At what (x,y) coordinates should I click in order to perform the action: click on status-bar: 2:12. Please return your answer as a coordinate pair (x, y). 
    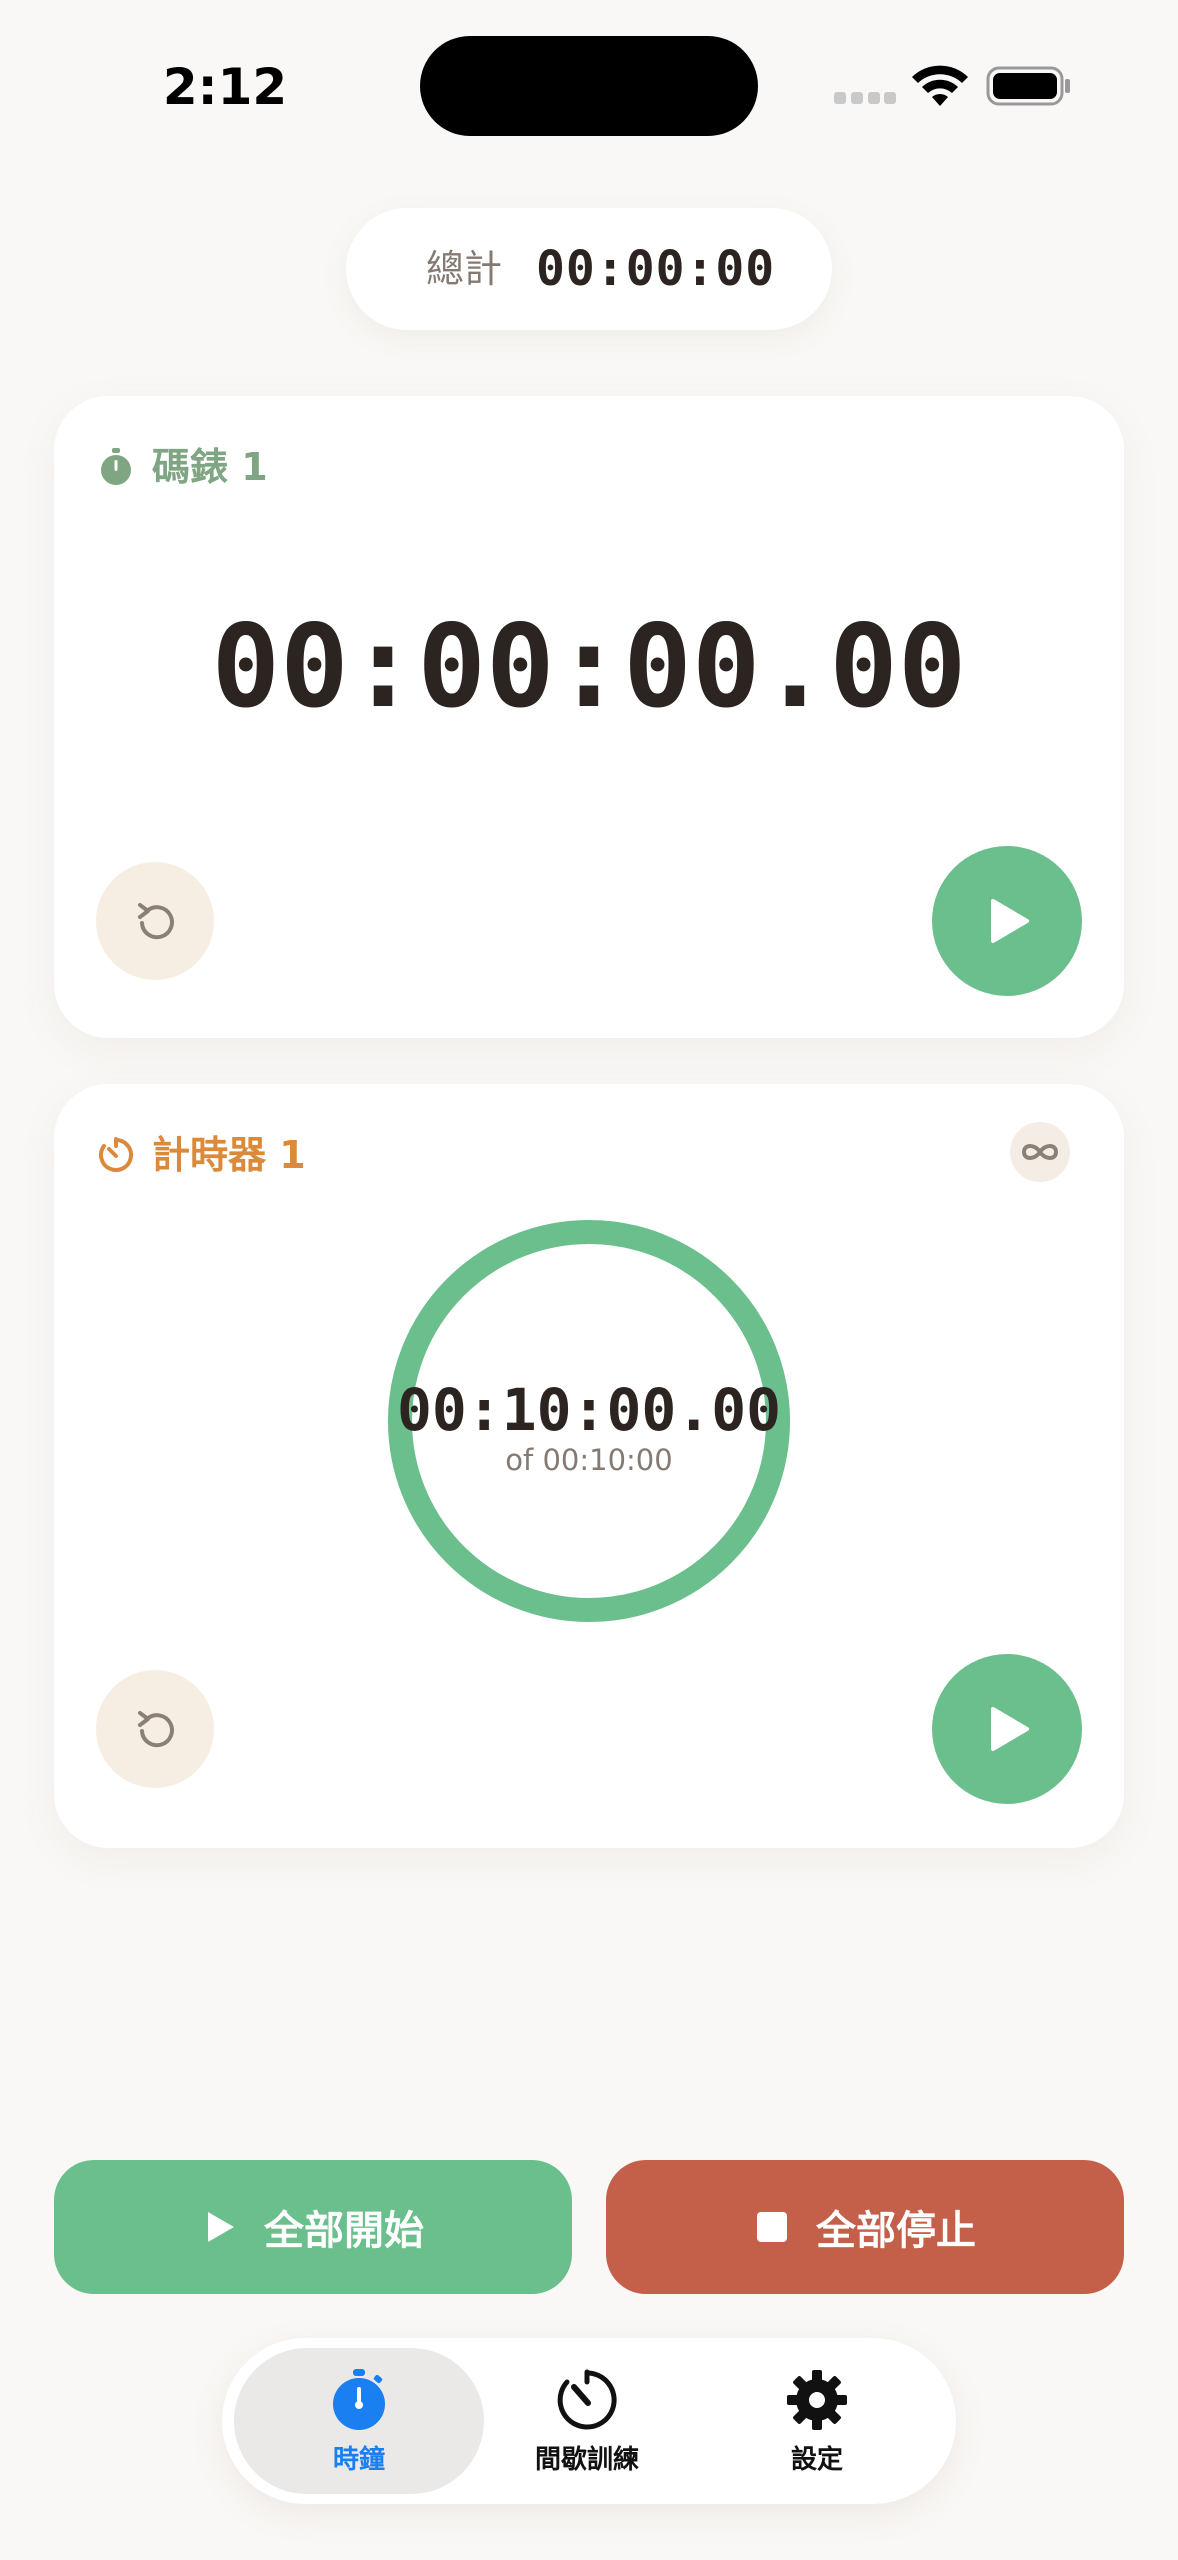
    Looking at the image, I should click on (589, 85).